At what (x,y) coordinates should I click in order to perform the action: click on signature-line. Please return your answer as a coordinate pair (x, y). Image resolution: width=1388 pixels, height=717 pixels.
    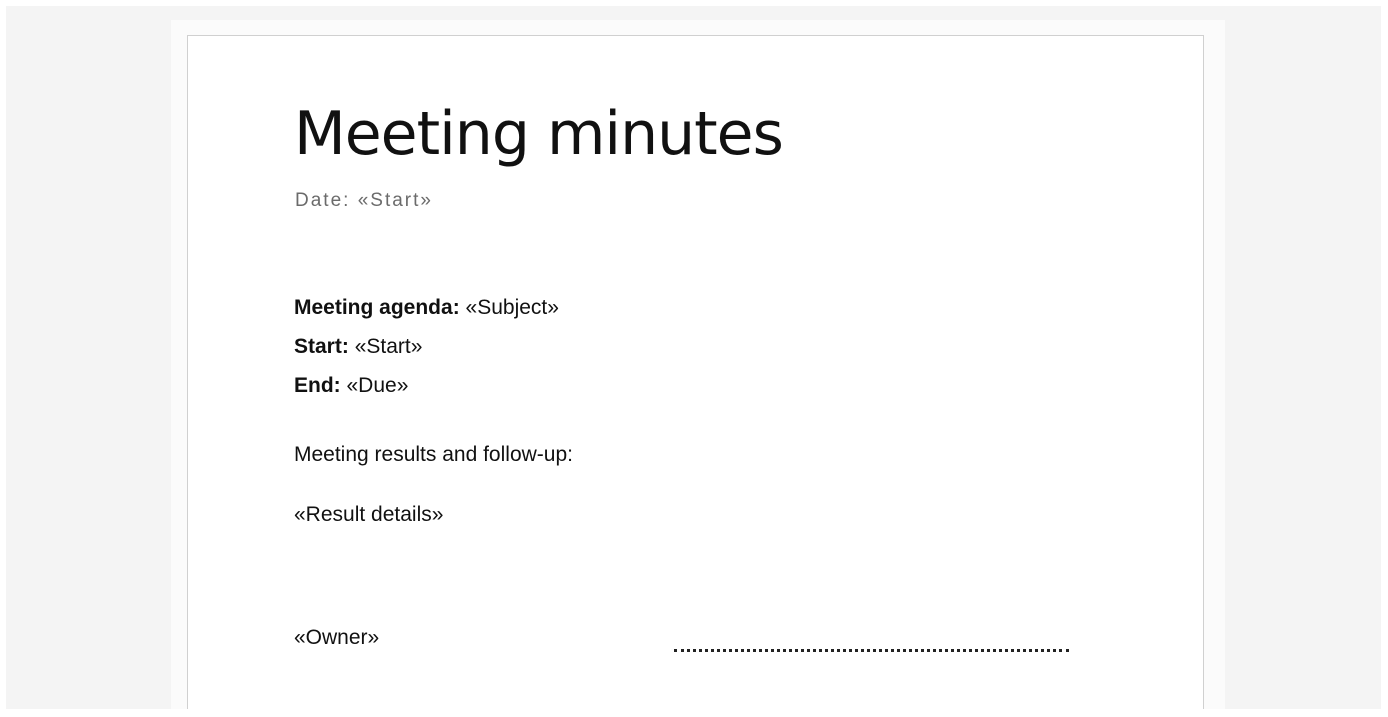
    Looking at the image, I should click on (871, 639).